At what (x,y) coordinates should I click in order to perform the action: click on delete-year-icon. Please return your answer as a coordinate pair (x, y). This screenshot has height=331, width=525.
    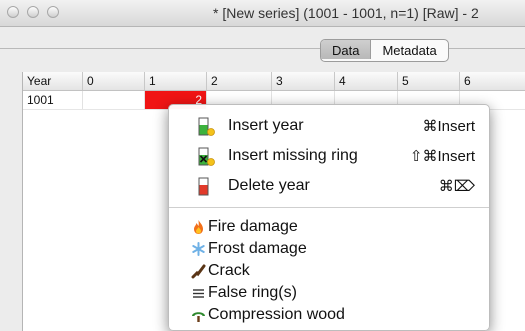
    Looking at the image, I should click on (203, 186).